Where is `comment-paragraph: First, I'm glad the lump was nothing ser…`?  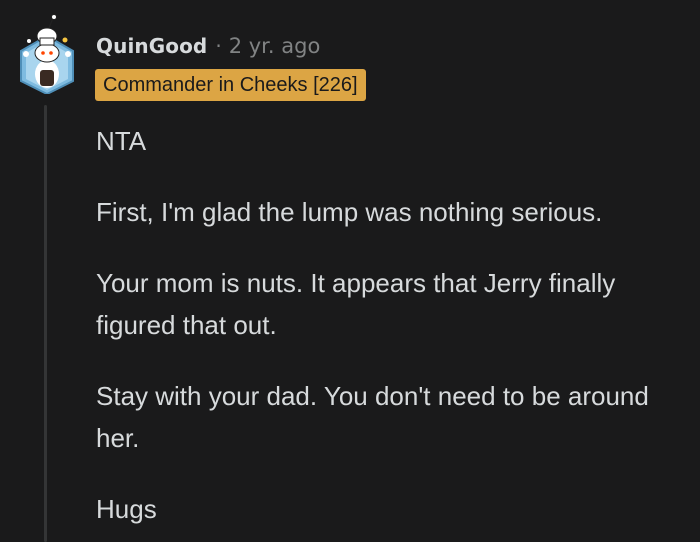 comment-paragraph: First, I'm glad the lump was nothing ser… is located at coordinates (349, 212).